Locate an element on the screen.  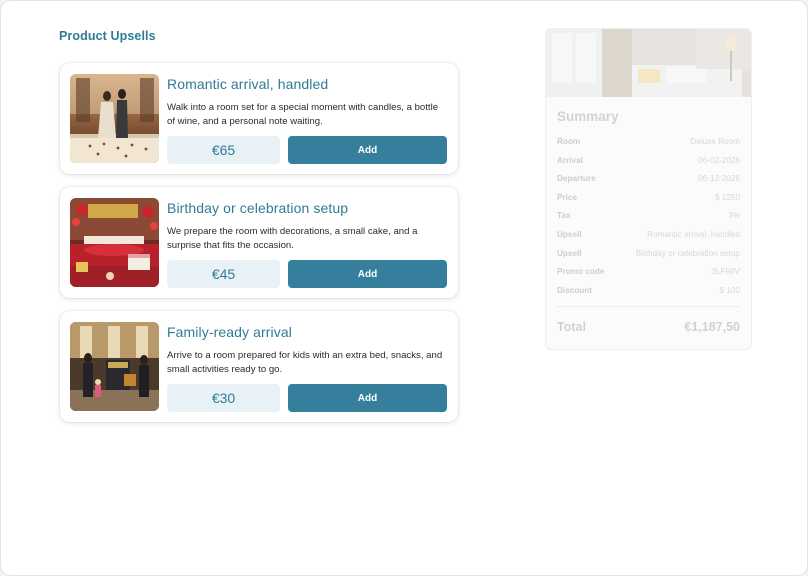
summary-row-room: Room Deluxe Room is located at coordinates (648, 142).